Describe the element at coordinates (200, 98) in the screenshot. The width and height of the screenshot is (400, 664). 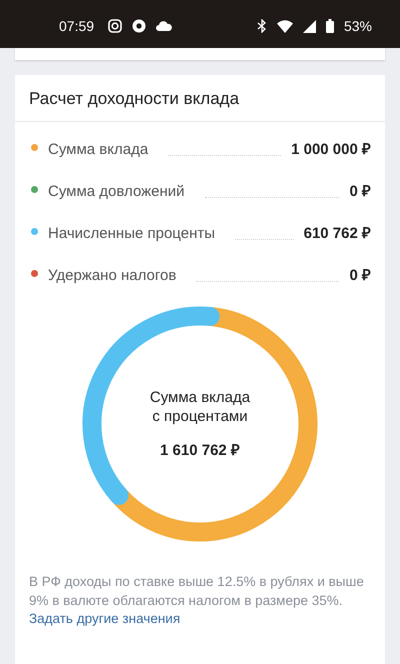
I see `card-title: Расчет доходности вклада` at that location.